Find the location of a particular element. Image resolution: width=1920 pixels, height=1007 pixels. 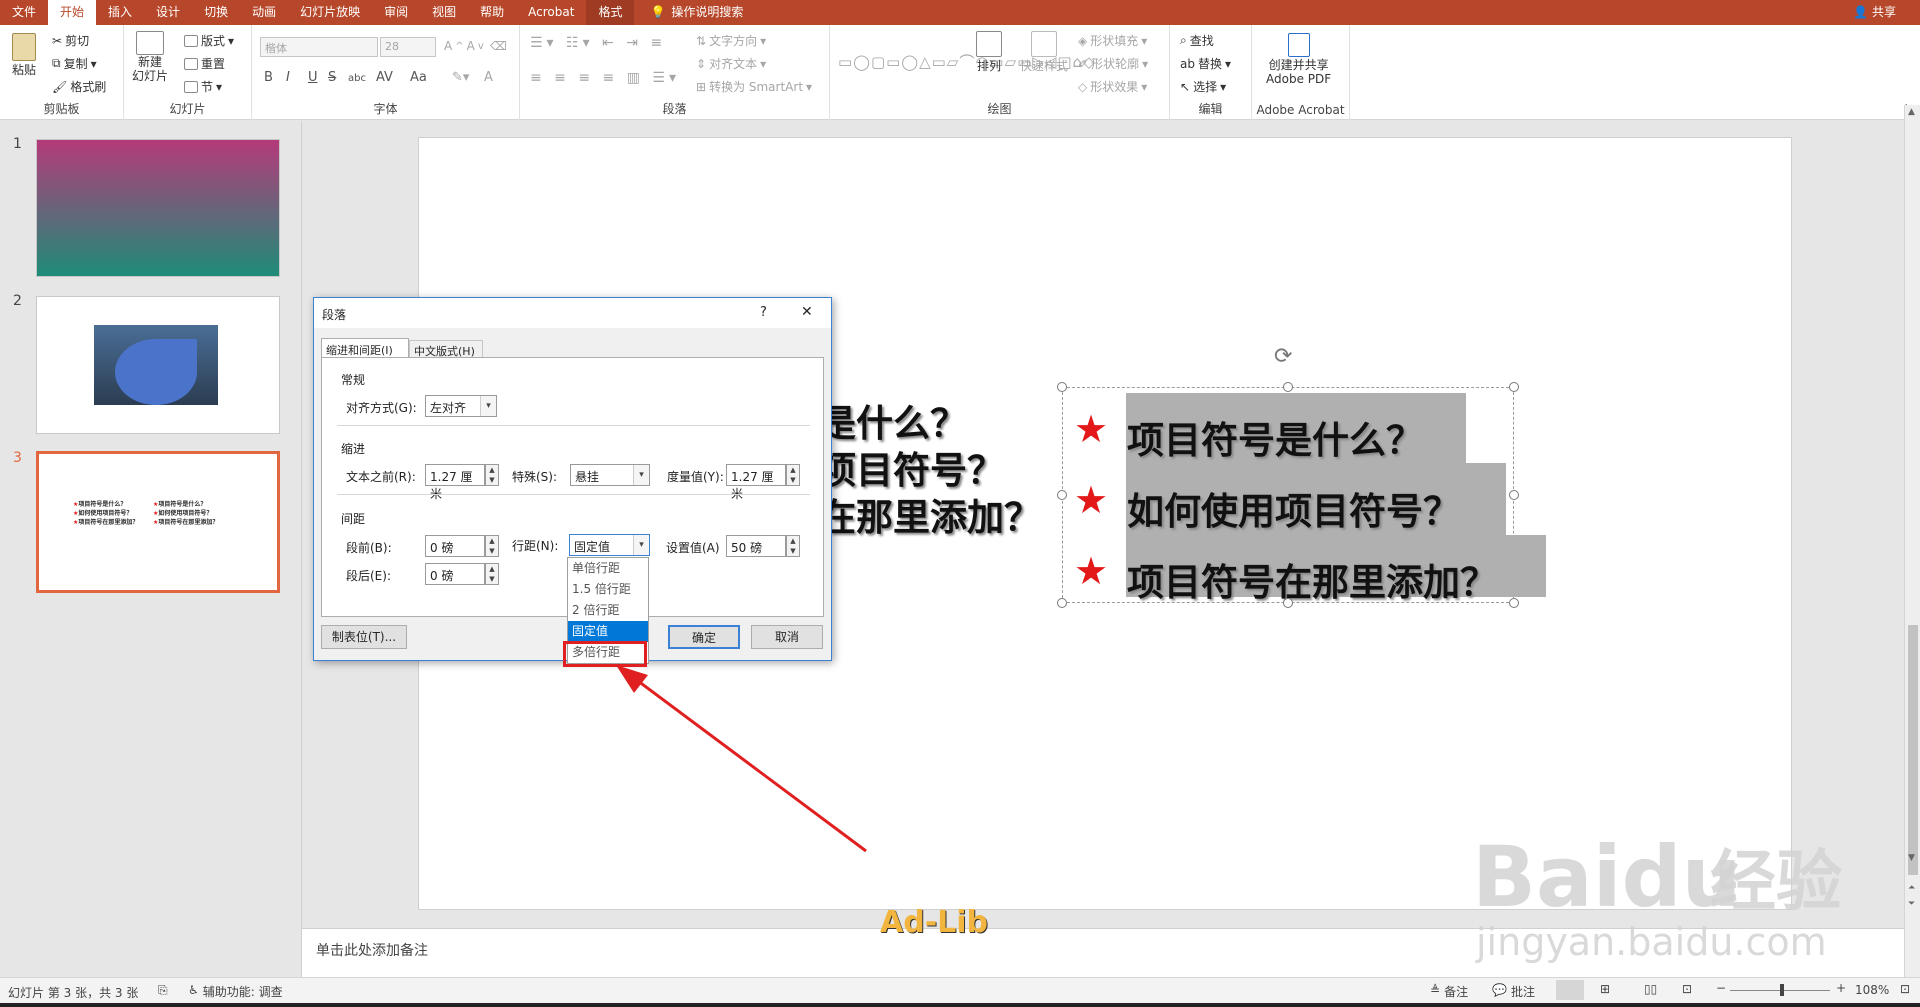

before-text-input: 1.27 厘米 is located at coordinates (455, 482).